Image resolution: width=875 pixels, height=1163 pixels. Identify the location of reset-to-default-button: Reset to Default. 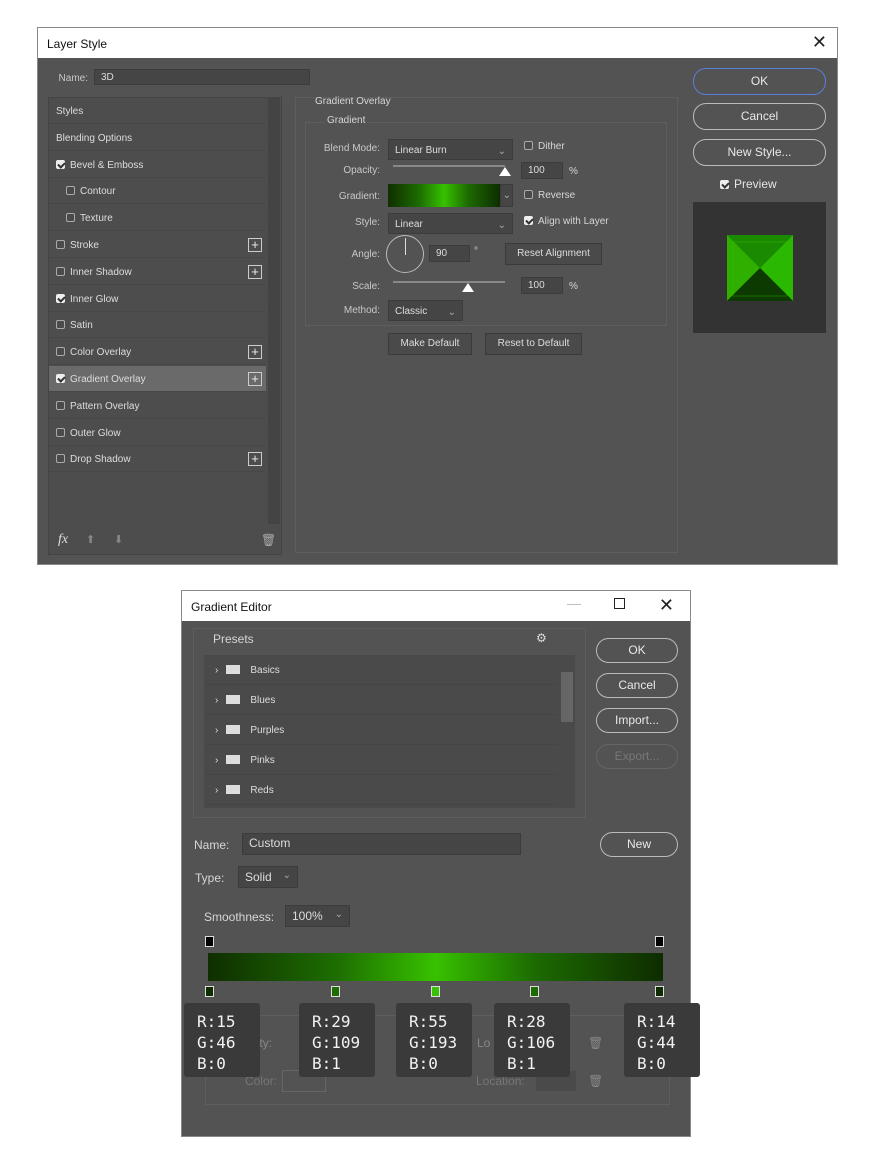
(533, 344).